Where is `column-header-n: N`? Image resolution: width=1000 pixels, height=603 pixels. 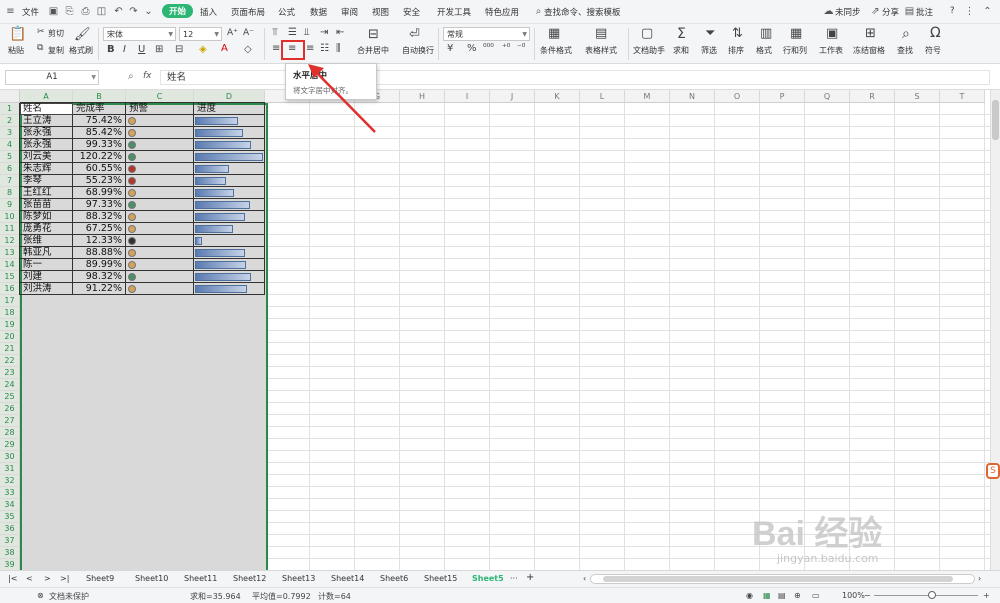 column-header-n: N is located at coordinates (692, 96).